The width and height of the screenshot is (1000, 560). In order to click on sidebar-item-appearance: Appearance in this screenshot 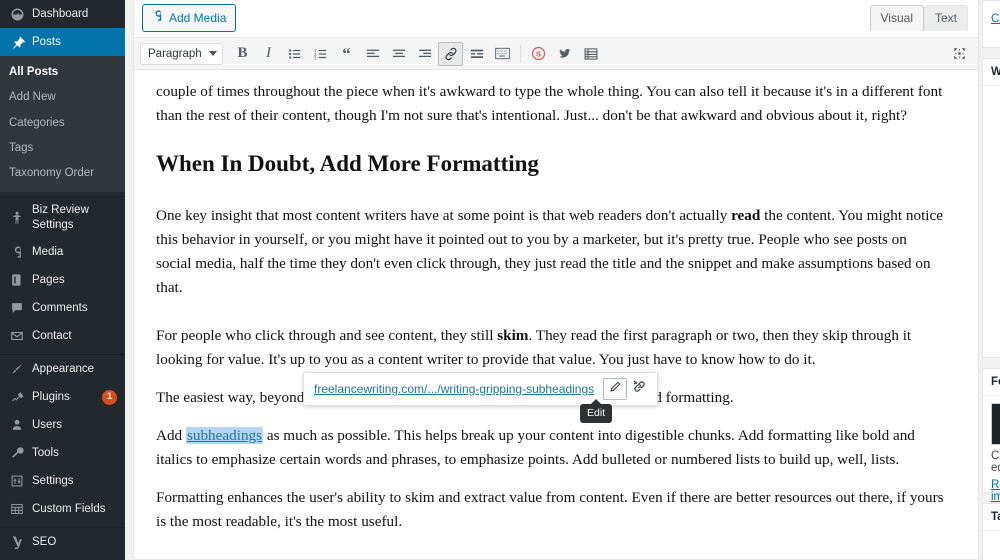, I will do `click(62, 369)`.